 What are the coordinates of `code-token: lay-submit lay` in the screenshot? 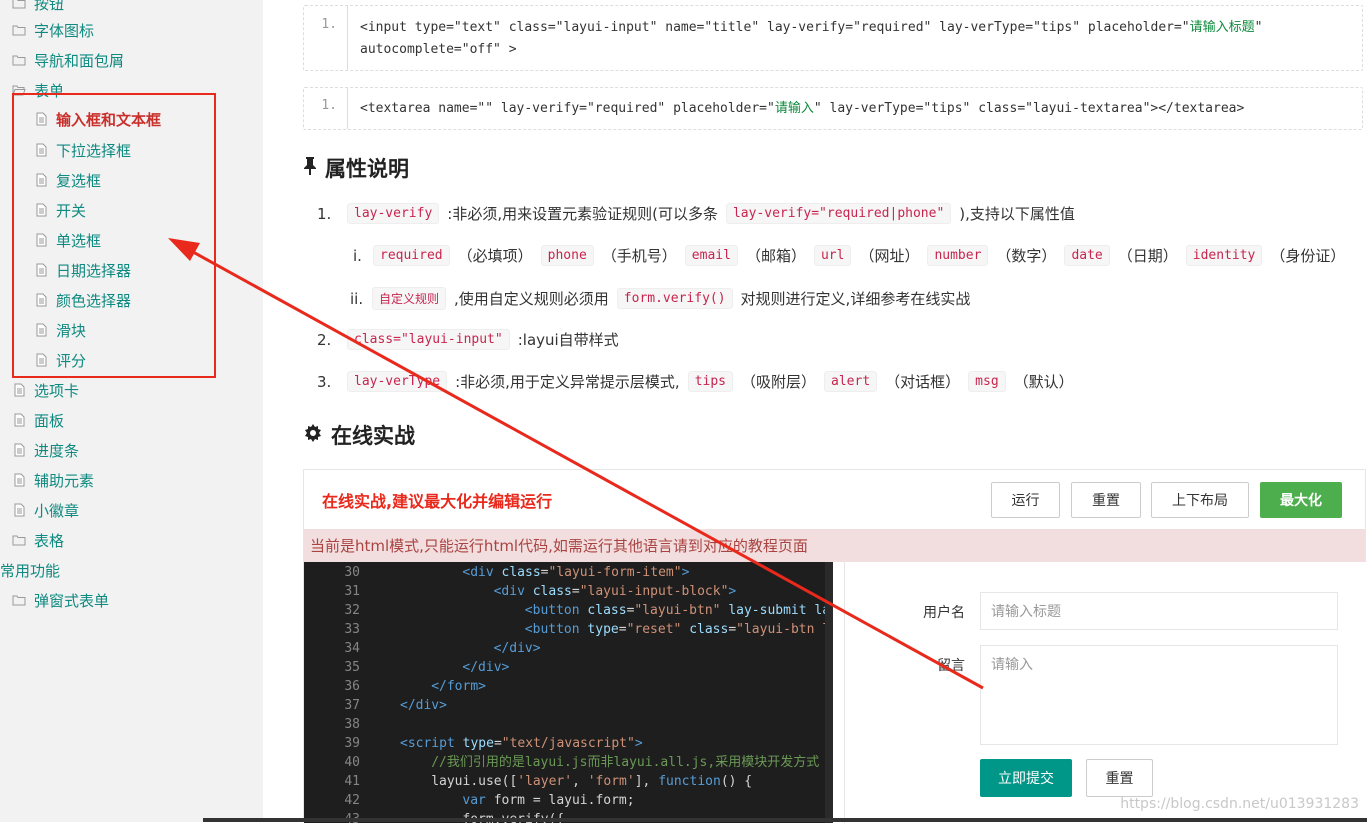 It's located at (780, 610).